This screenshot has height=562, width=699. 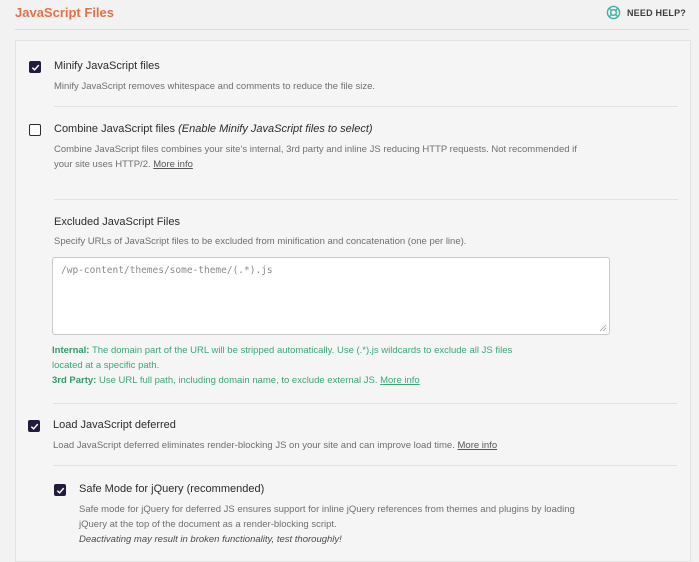 I want to click on need-help-link: NEED HELP?, so click(x=646, y=12).